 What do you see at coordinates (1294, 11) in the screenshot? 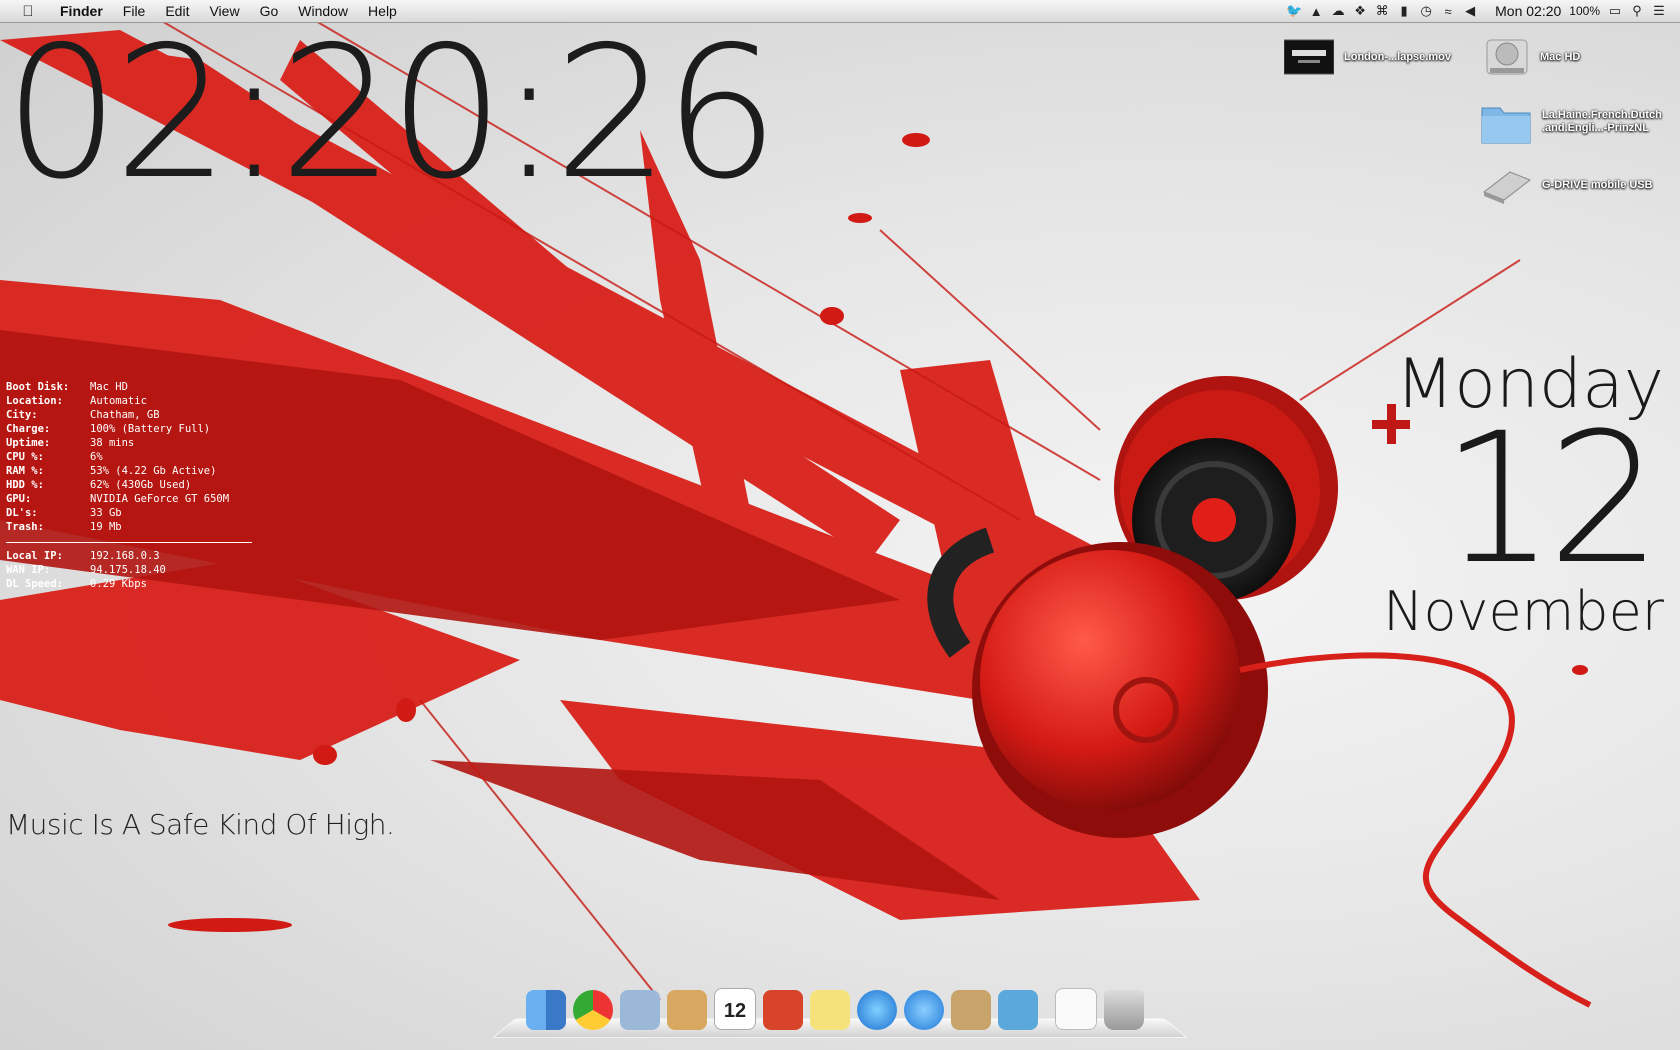
I see `twitter-icon: 🐦` at bounding box center [1294, 11].